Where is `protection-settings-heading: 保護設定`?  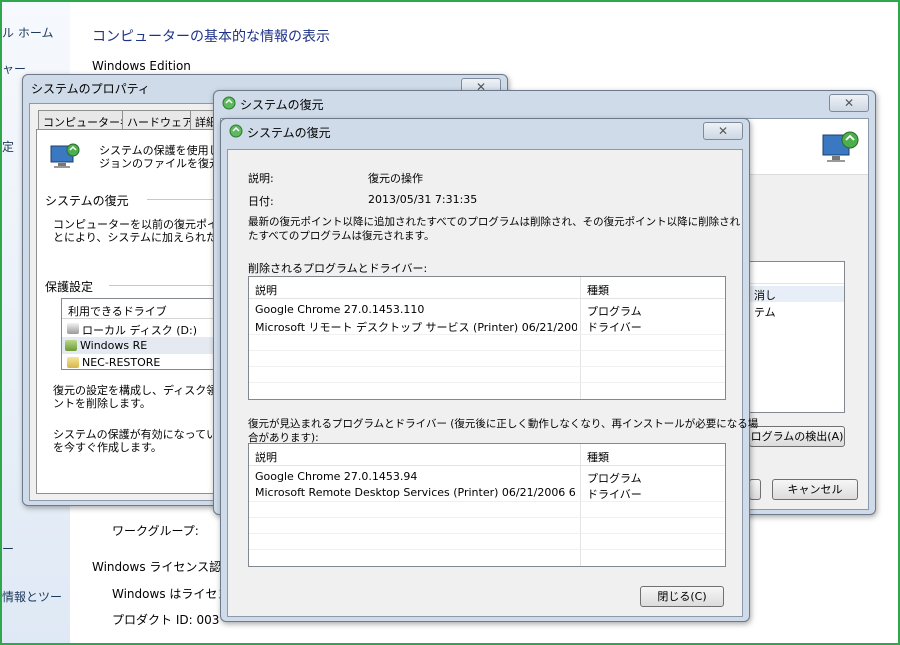 protection-settings-heading: 保護設定 is located at coordinates (69, 287).